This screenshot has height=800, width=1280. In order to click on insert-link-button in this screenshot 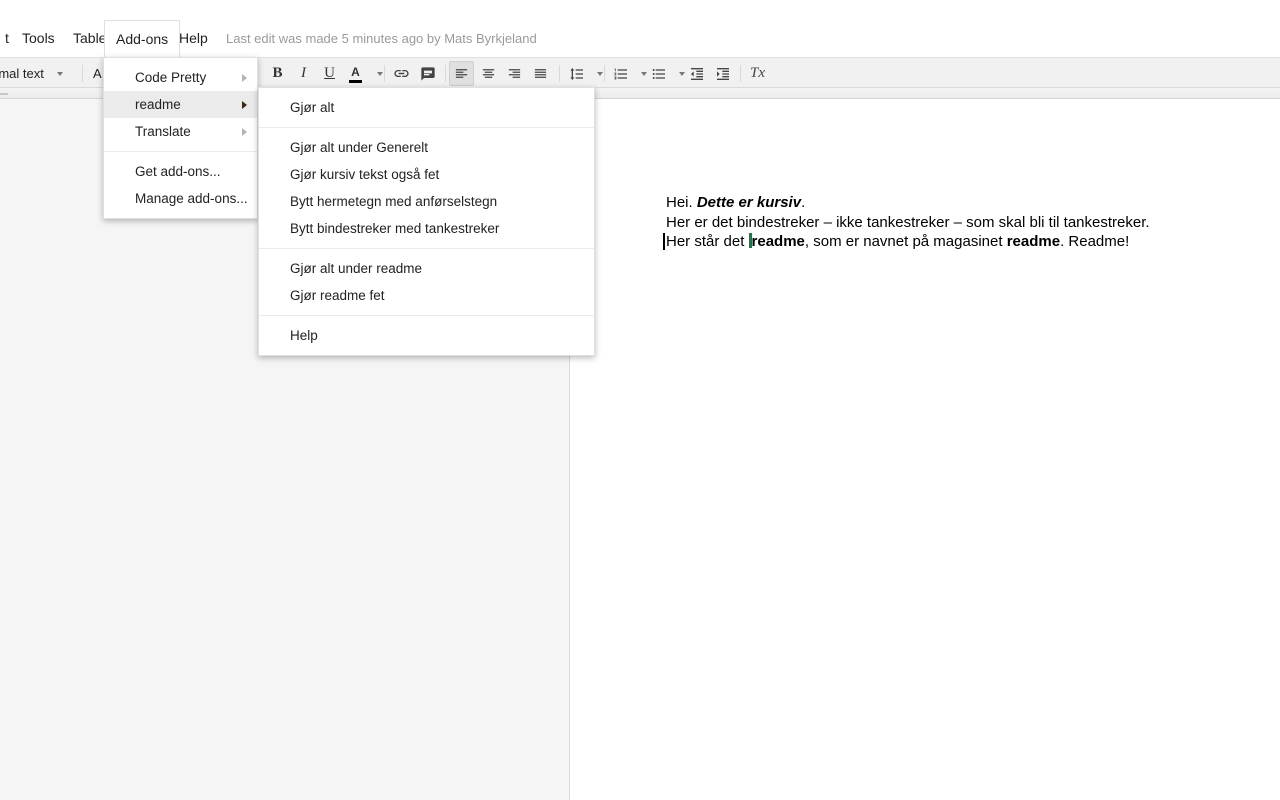, I will do `click(401, 73)`.